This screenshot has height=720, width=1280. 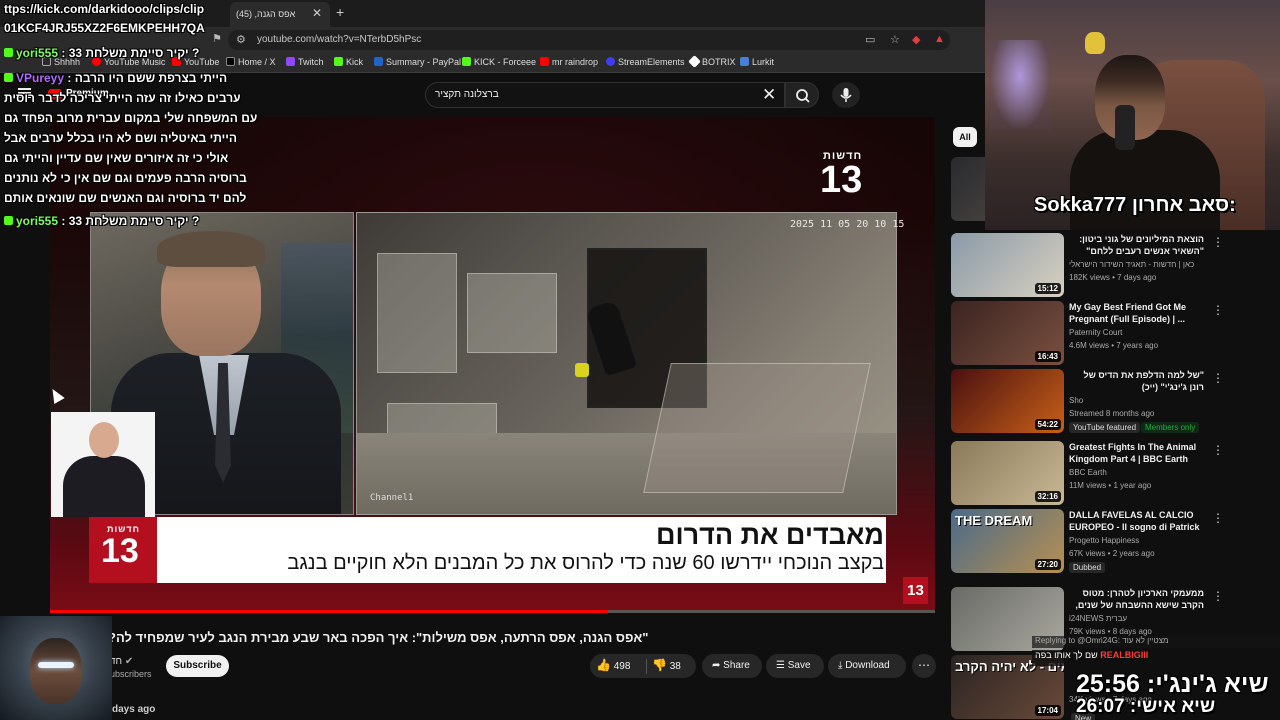 What do you see at coordinates (492, 611) in the screenshot?
I see `video-progress-bar` at bounding box center [492, 611].